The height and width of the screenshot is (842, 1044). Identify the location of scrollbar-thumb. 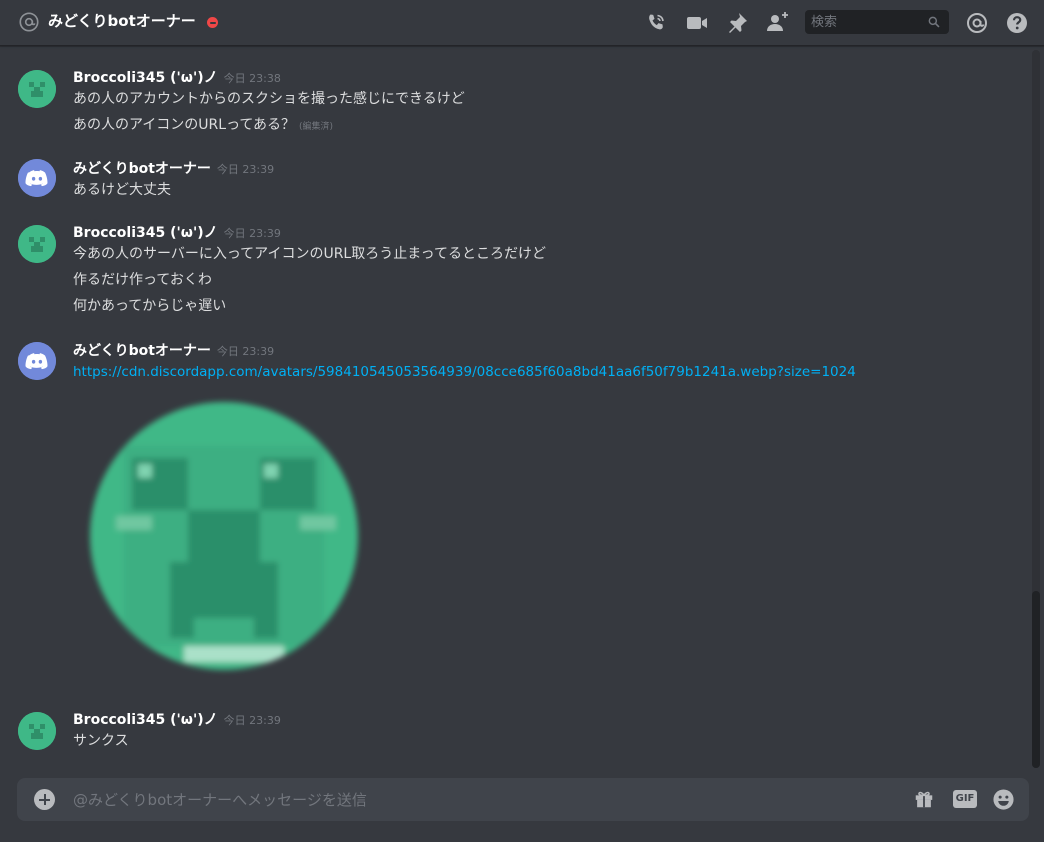
(1036, 679).